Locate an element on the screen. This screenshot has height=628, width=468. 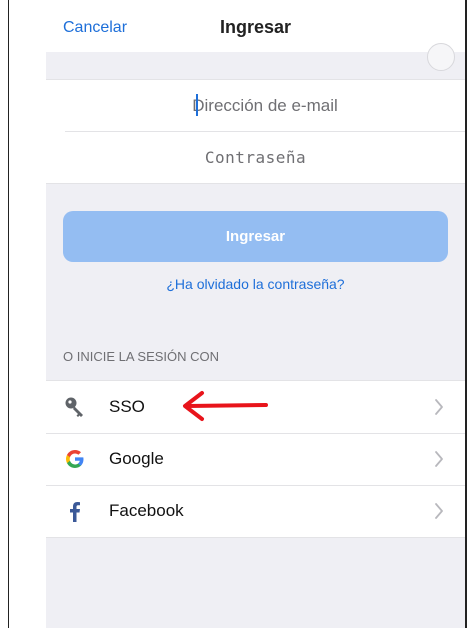
page-title: Ingresar is located at coordinates (255, 27).